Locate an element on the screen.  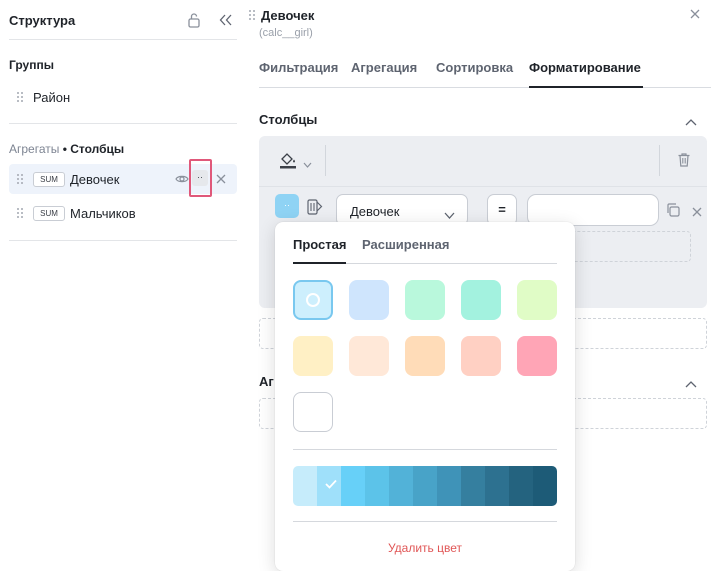
structure-header: Структура is located at coordinates (123, 21).